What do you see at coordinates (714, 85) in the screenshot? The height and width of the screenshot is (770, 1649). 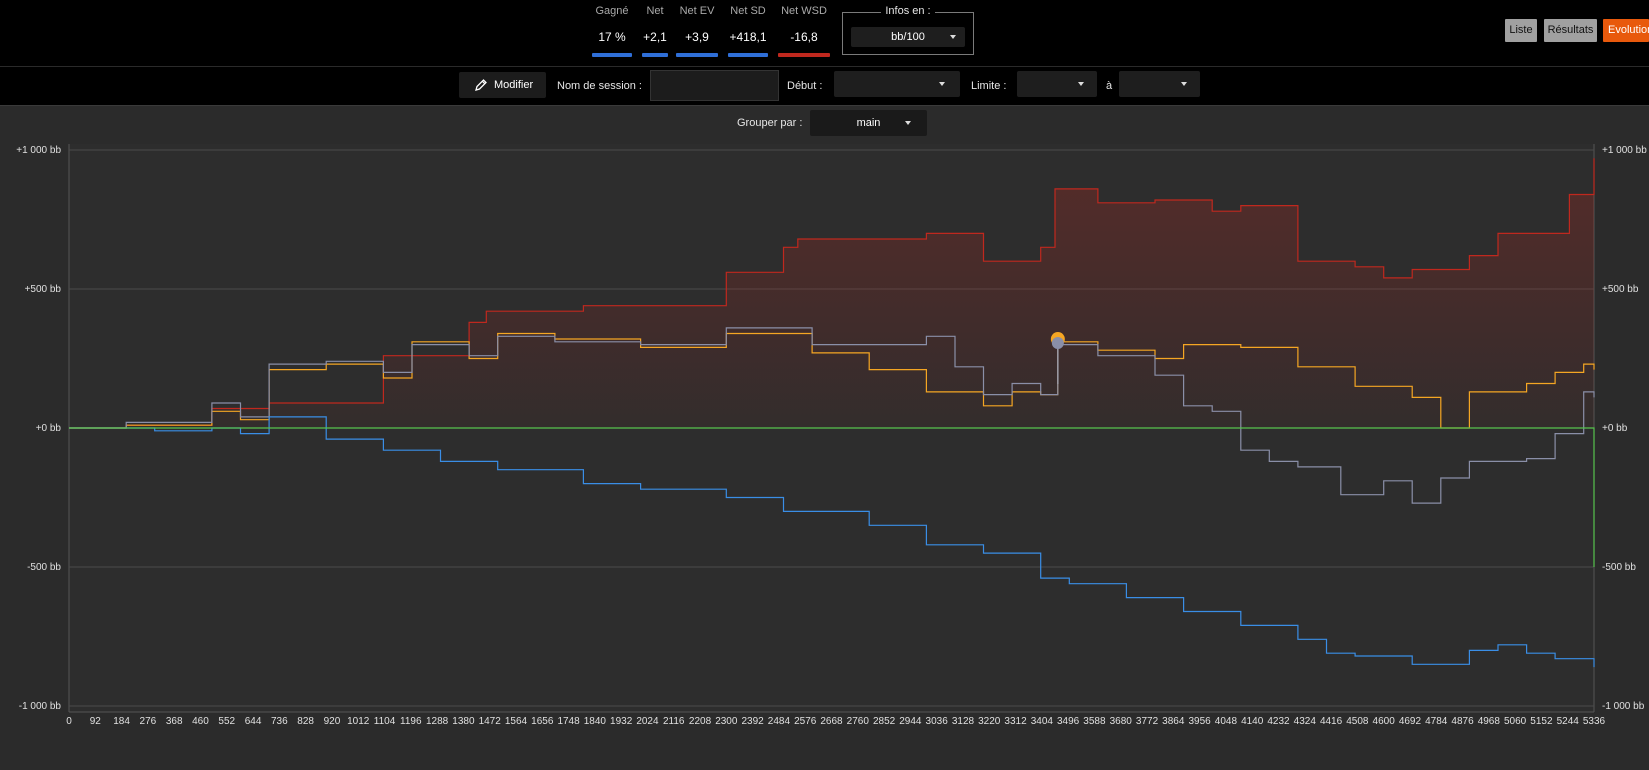 I see `session-name-input` at bounding box center [714, 85].